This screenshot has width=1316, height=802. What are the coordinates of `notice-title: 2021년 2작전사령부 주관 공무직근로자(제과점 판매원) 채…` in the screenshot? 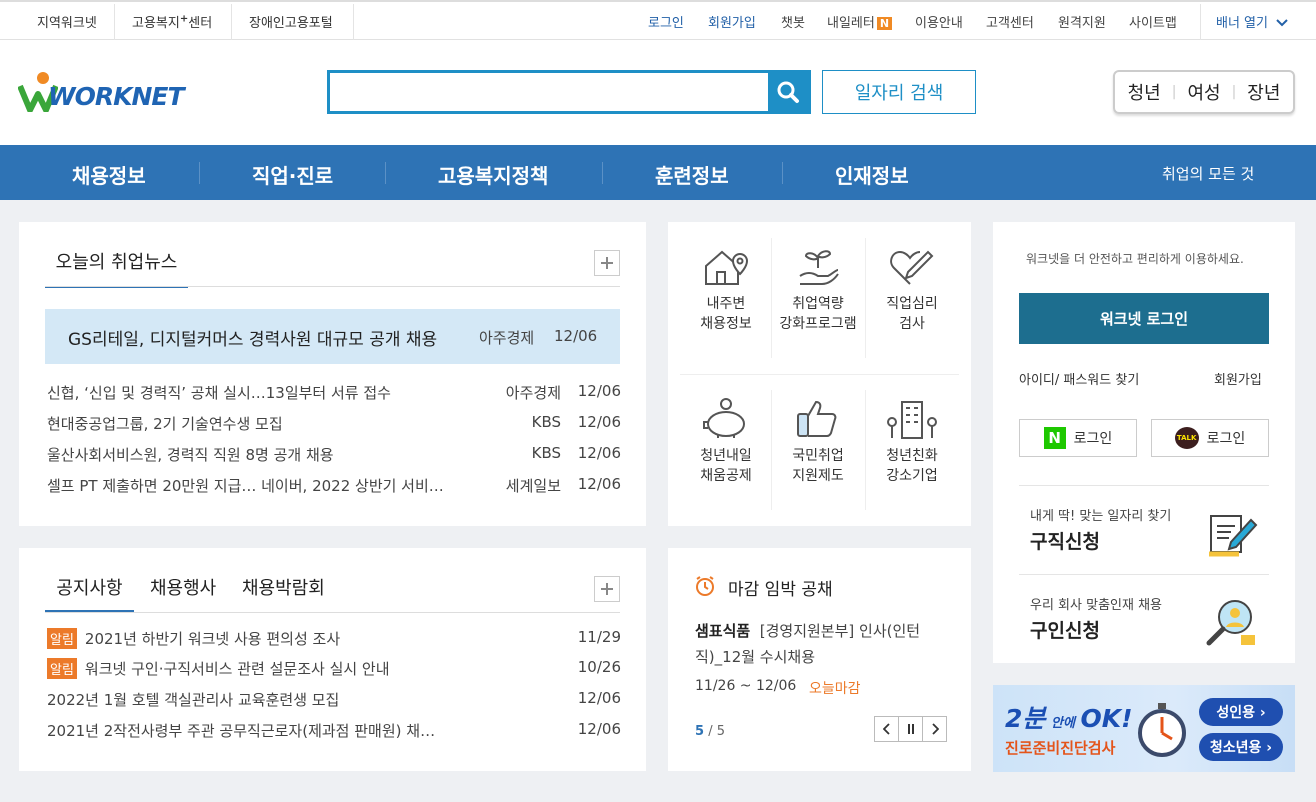 It's located at (241, 731).